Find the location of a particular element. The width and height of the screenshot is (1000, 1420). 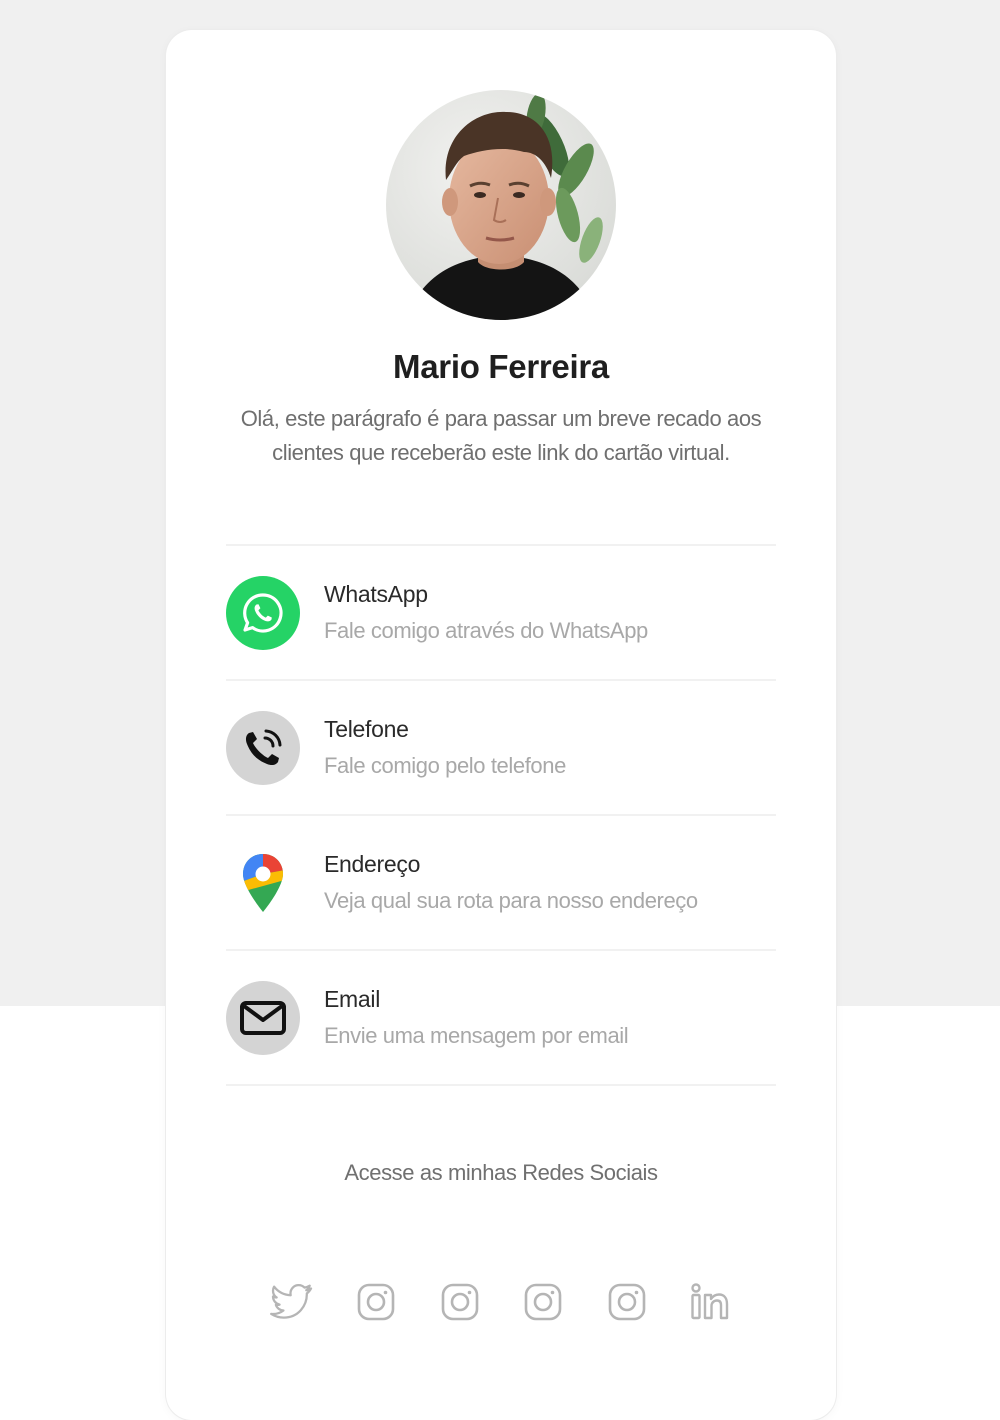

social-heading: Acesse as minhas Redes Sociais is located at coordinates (501, 1172).